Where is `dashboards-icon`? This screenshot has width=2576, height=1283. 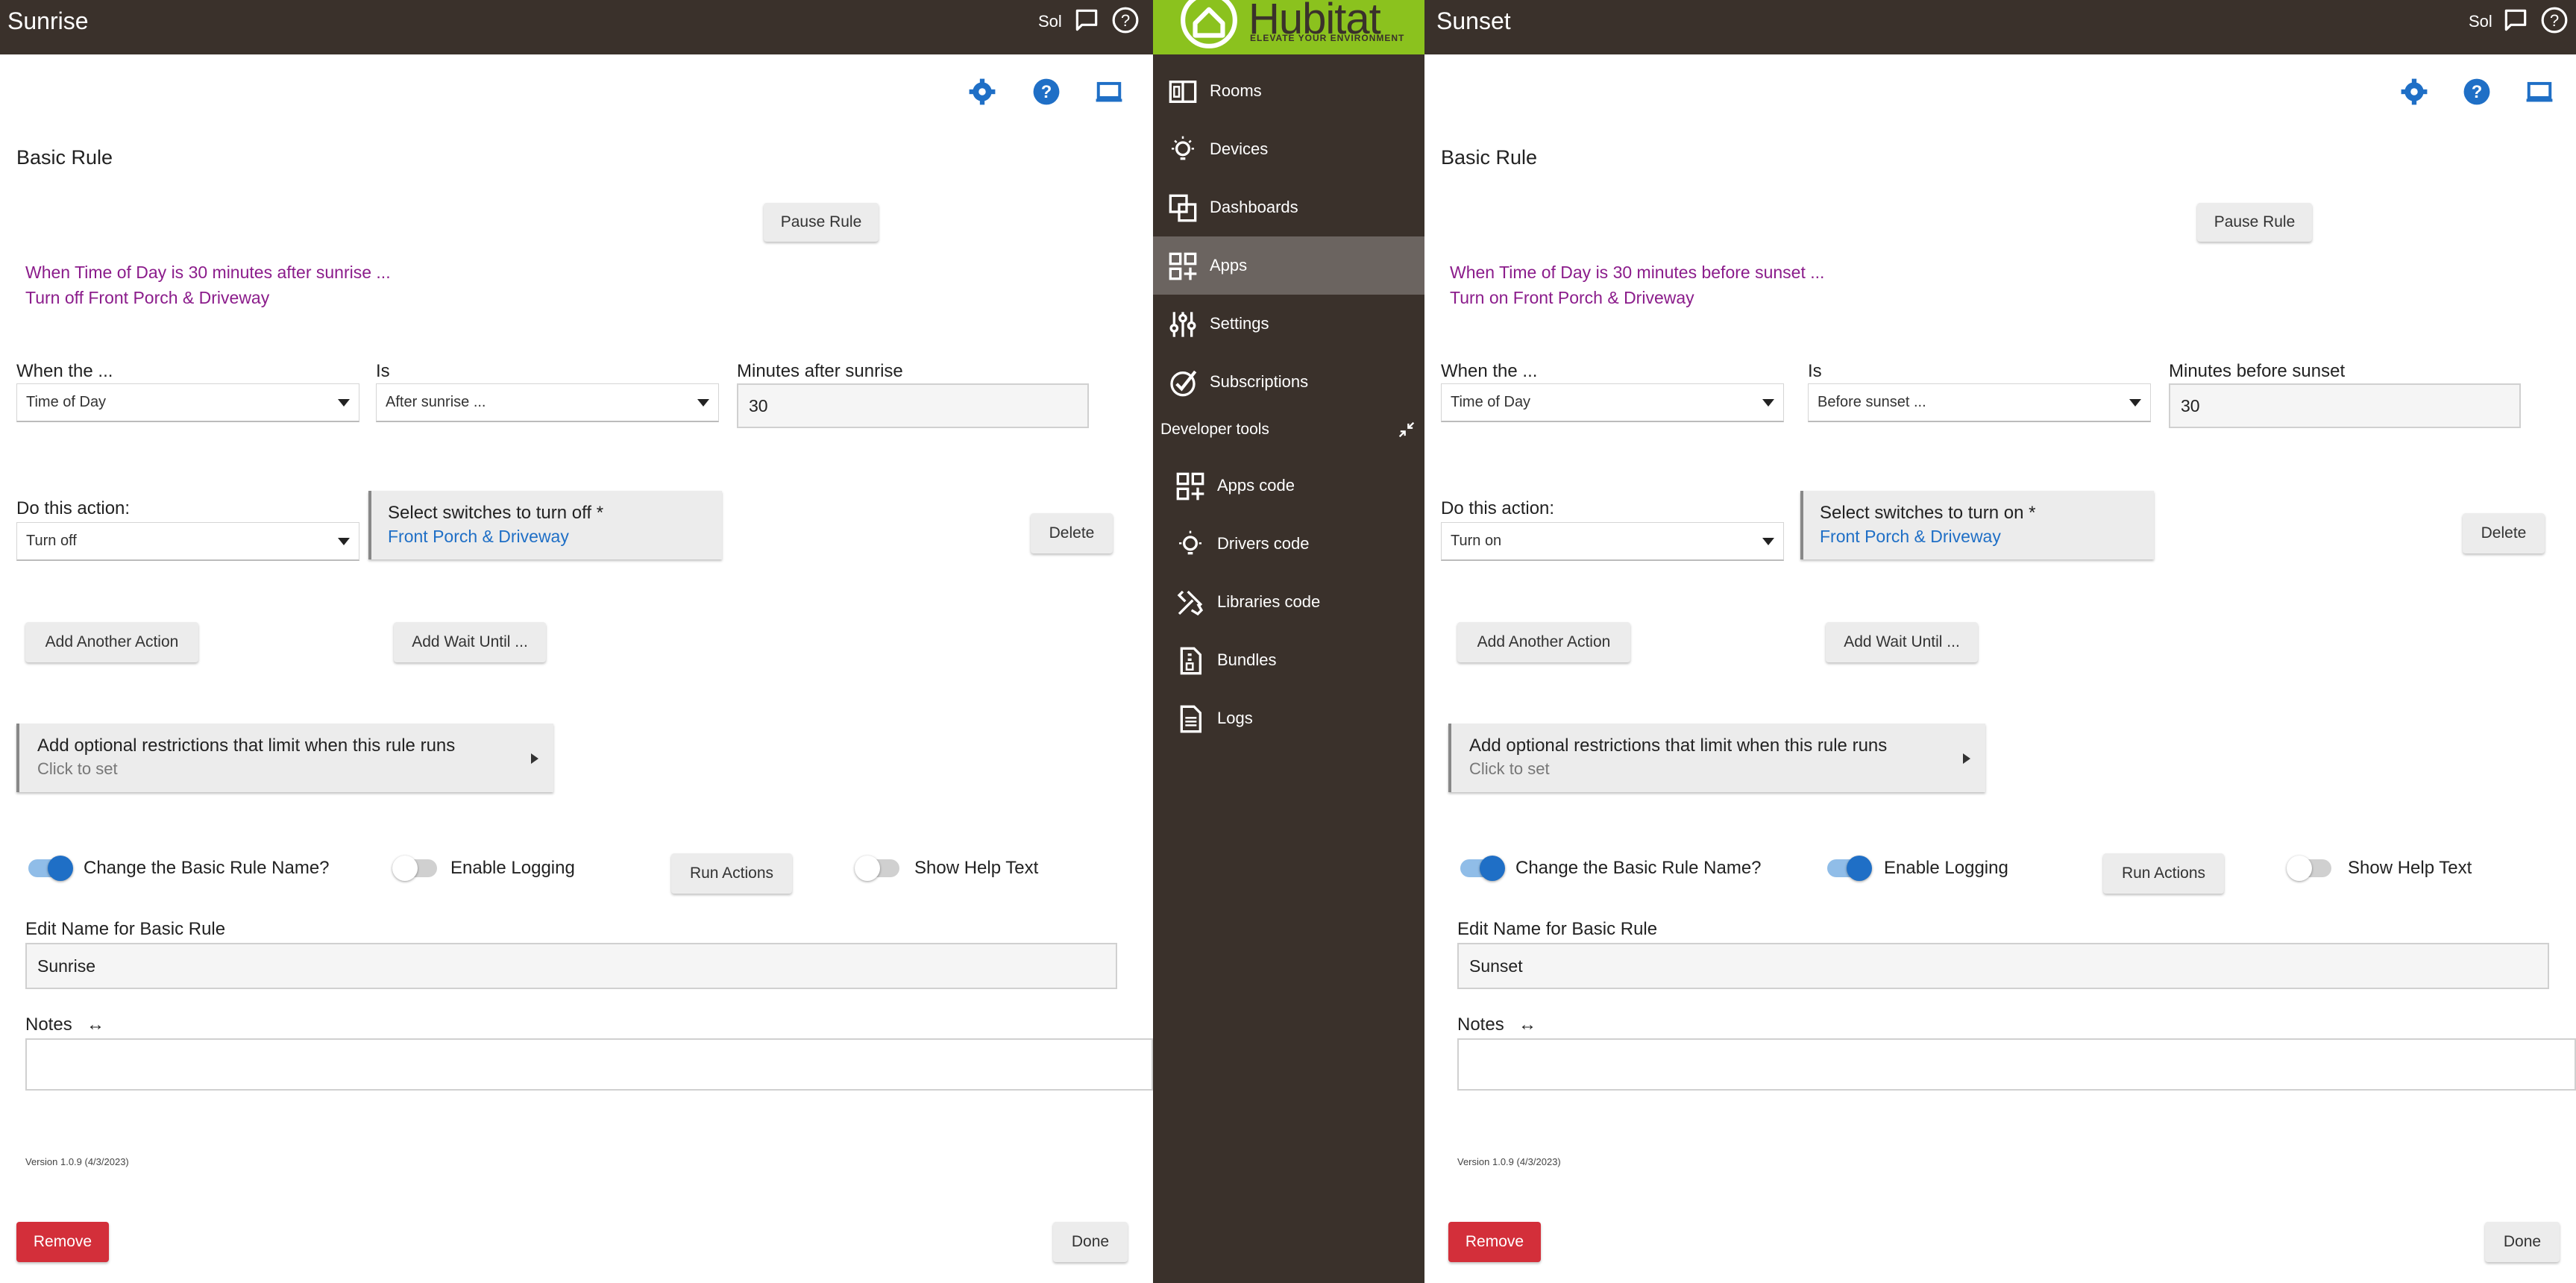
dashboards-icon is located at coordinates (1183, 208).